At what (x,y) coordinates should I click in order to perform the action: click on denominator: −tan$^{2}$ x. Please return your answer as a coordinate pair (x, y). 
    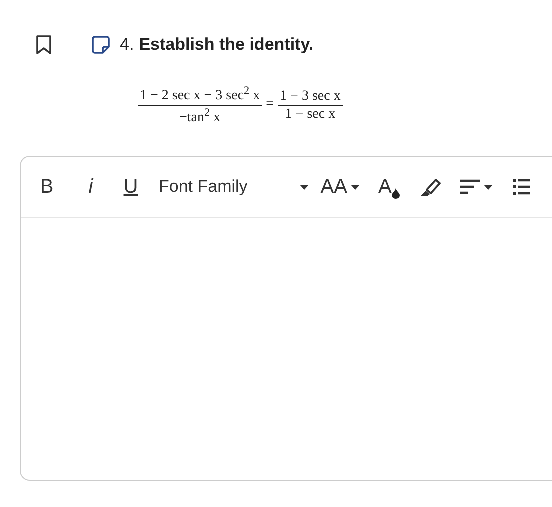
    Looking at the image, I should click on (200, 116).